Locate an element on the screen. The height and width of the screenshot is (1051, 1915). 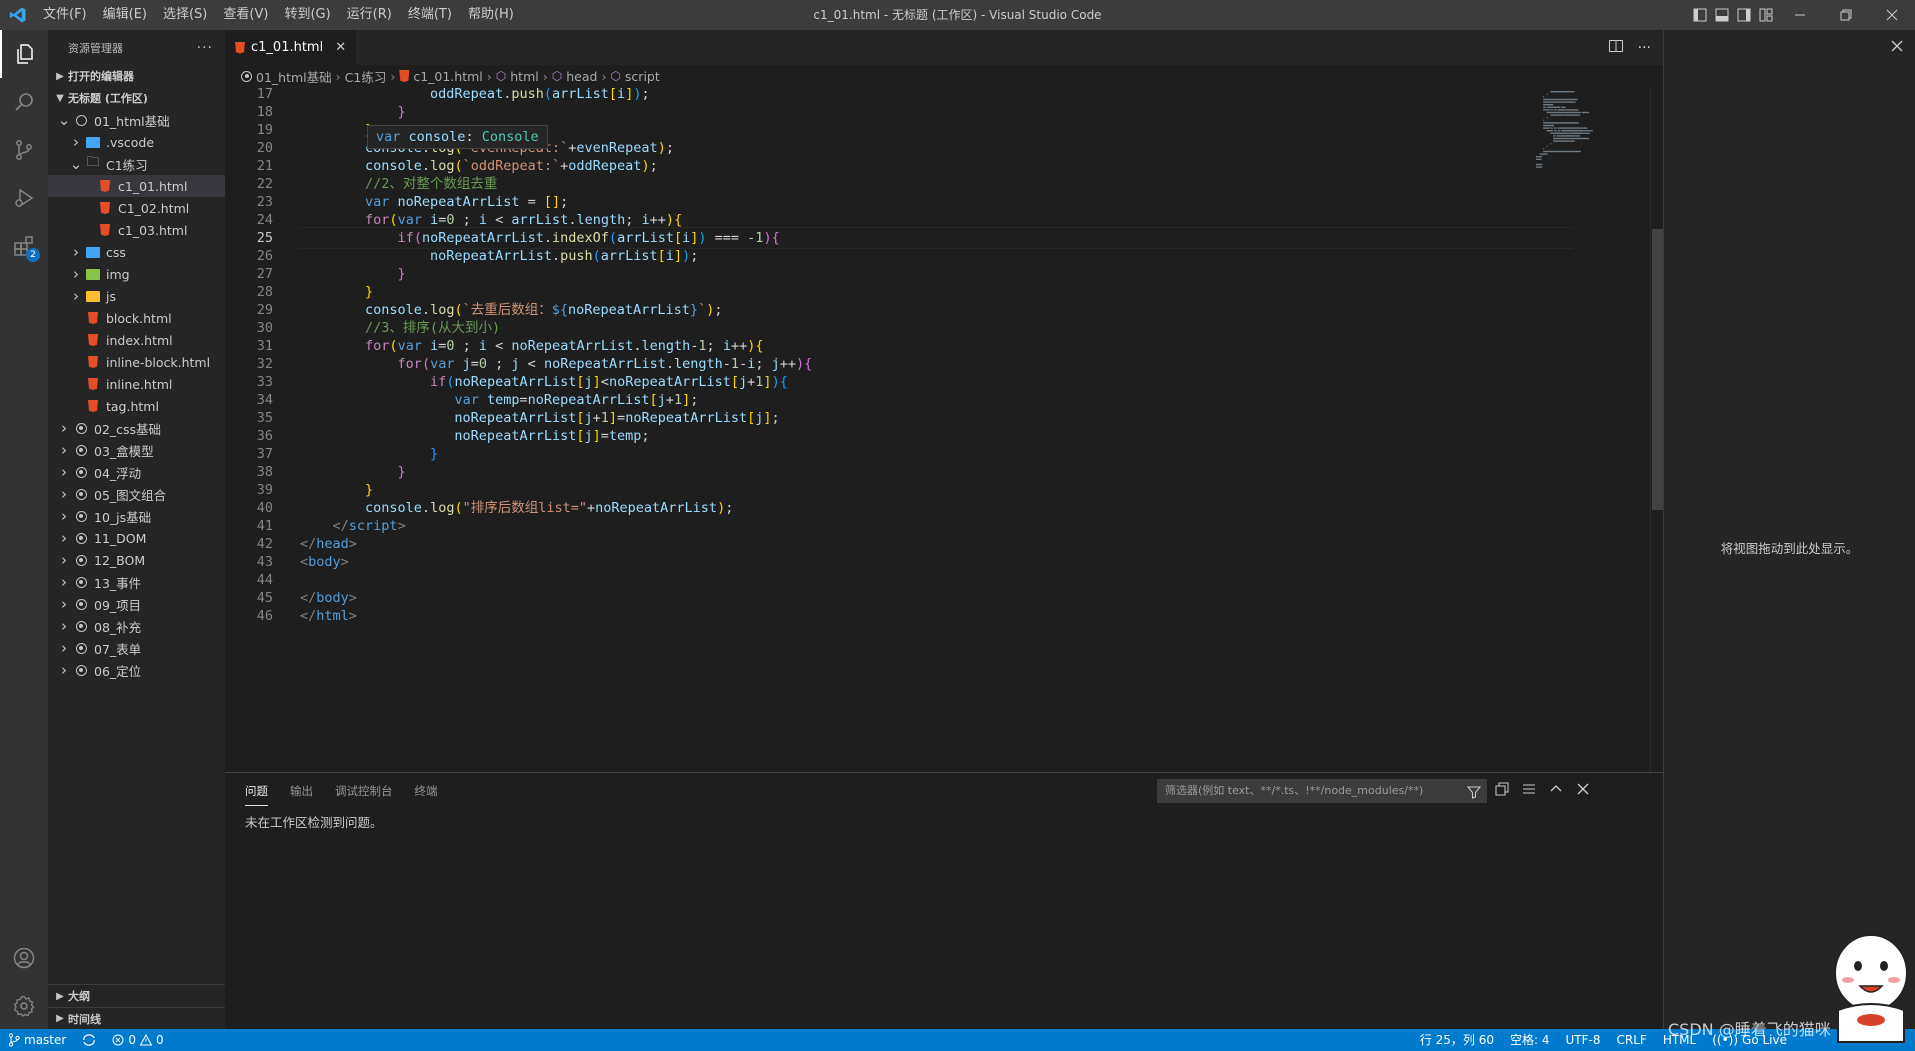
outline-section: ▶ 大纲 is located at coordinates (136, 996).